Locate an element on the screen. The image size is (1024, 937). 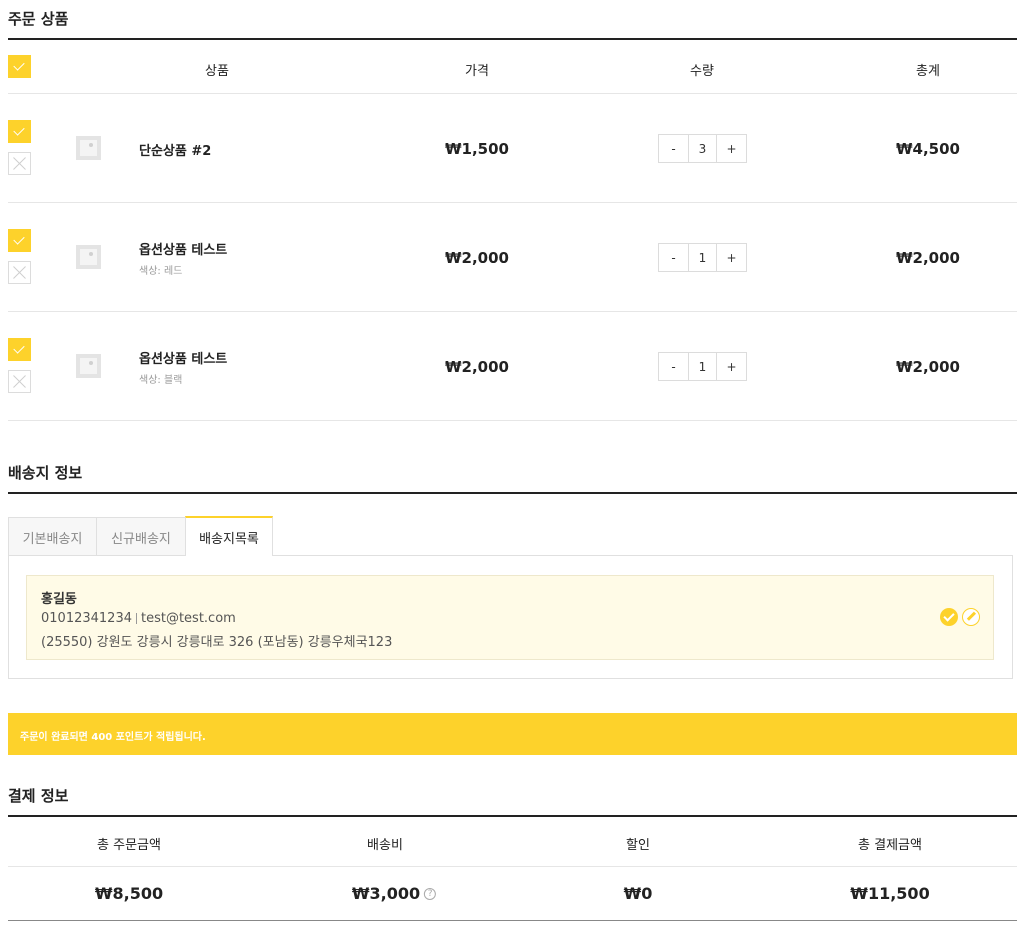
recipient-phone: 01012341234 is located at coordinates (86, 618).